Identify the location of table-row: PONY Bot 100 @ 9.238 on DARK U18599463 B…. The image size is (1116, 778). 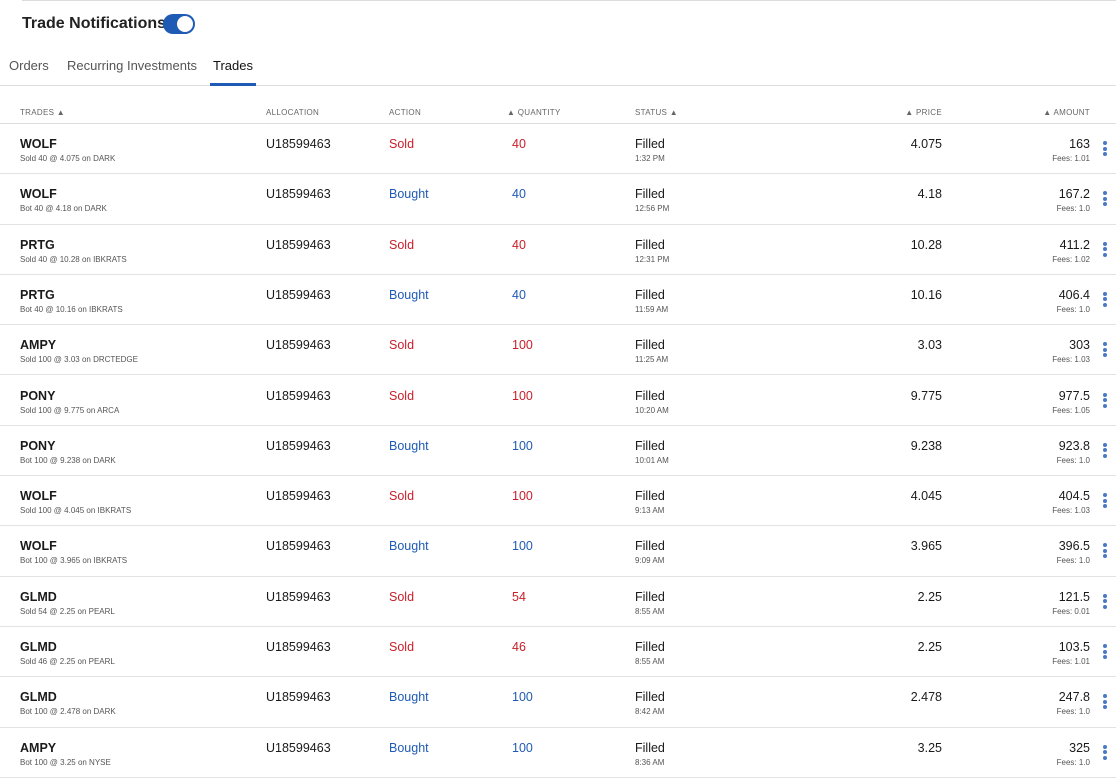
(558, 451).